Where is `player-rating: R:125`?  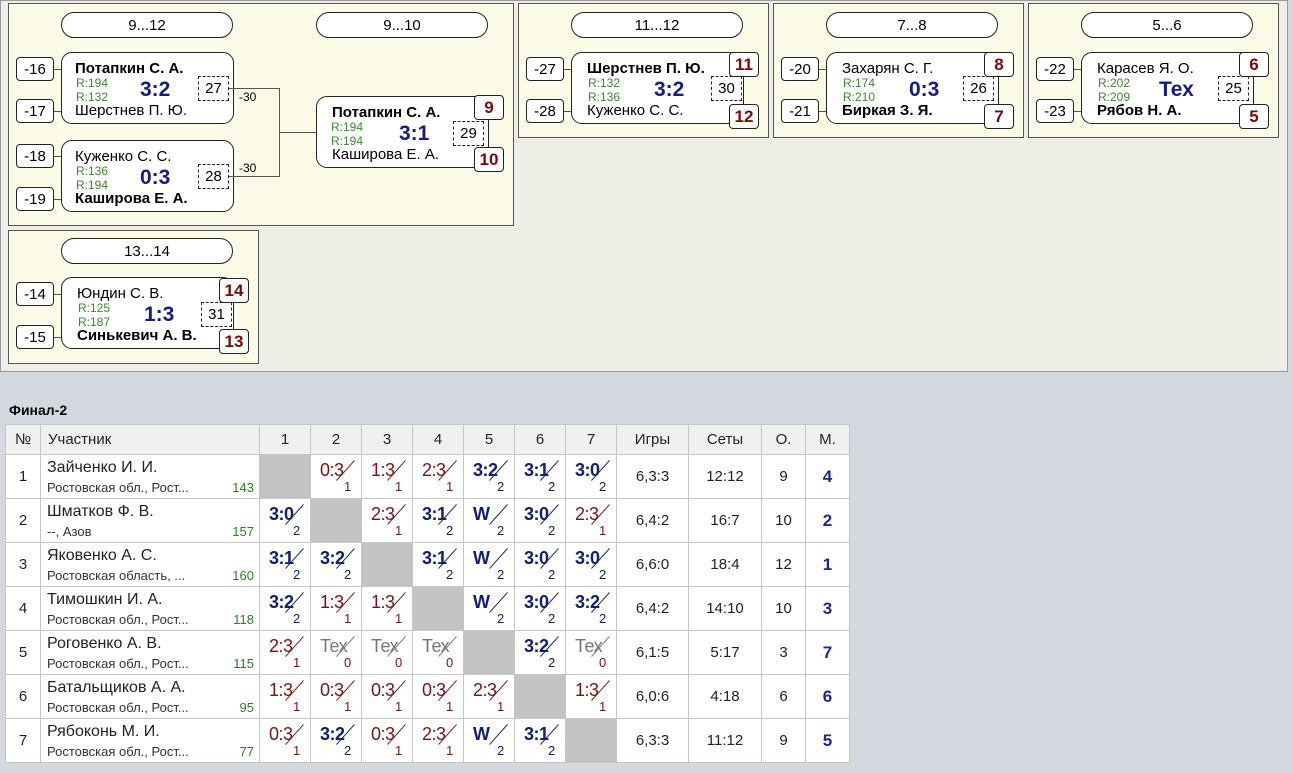
player-rating: R:125 is located at coordinates (94, 308).